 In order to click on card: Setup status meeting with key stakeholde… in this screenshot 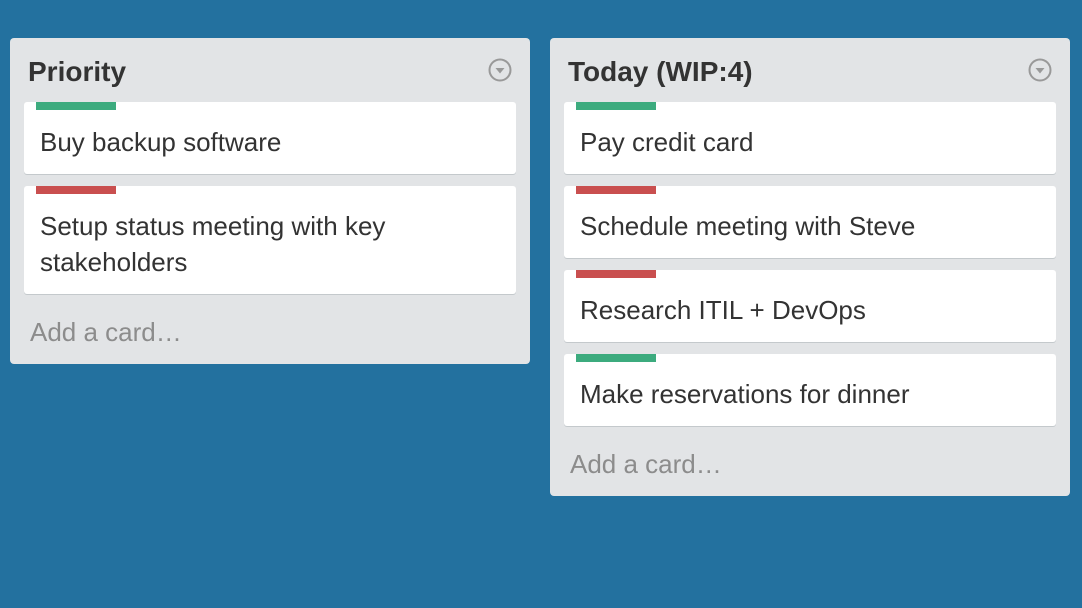, I will do `click(270, 240)`.